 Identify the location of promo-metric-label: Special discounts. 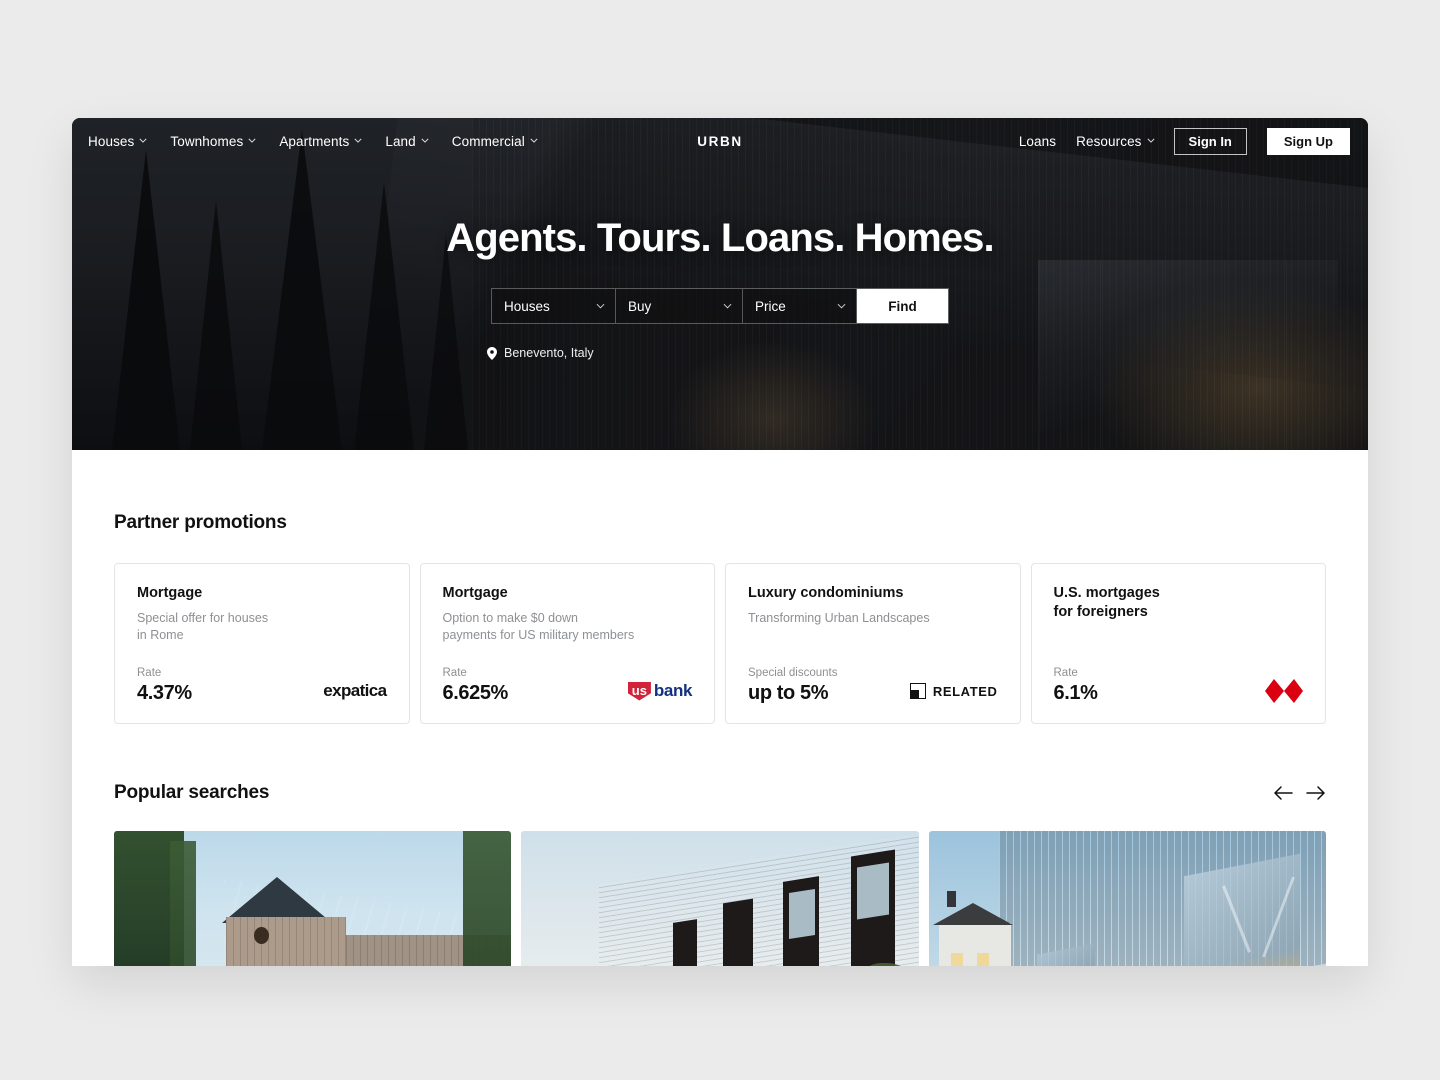
(793, 673).